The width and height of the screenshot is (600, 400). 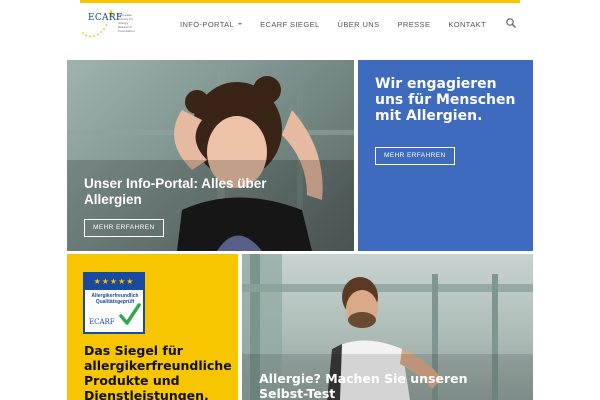 What do you see at coordinates (415, 156) in the screenshot?
I see `mission-more-button: MEHR ERFAHREN` at bounding box center [415, 156].